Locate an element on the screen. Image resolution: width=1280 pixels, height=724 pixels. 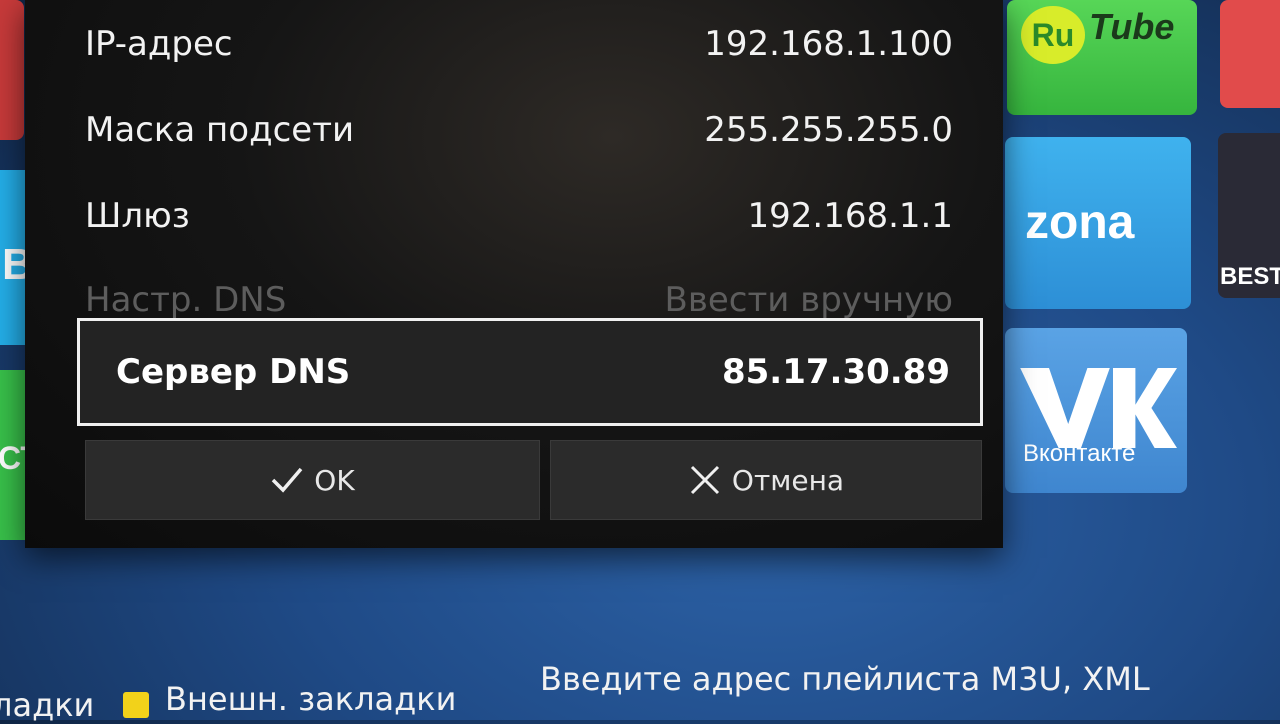
ip-address-value: 192.168.1.100 is located at coordinates (828, 44).